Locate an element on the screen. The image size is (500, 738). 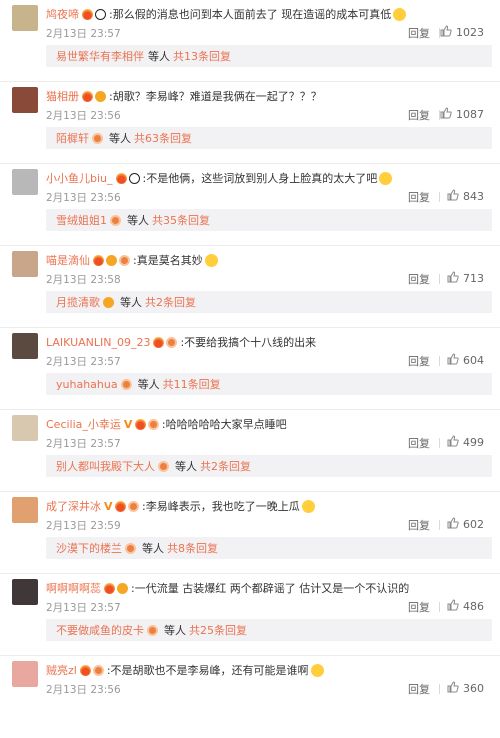
like-button: 1023 is located at coordinates (462, 32).